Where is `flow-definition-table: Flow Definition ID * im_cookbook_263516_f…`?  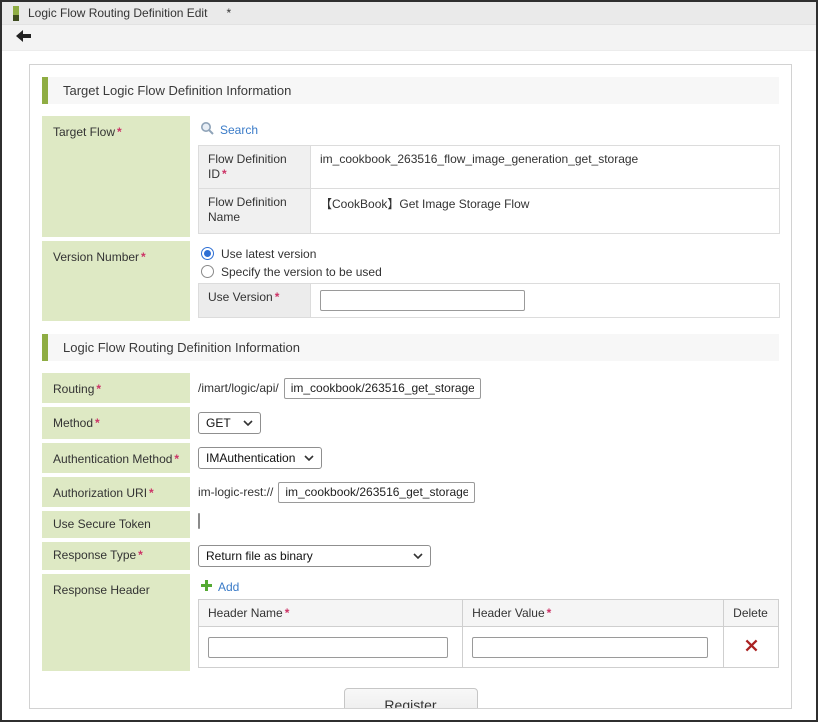
flow-definition-table: Flow Definition ID * im_cookbook_263516_f… is located at coordinates (489, 189).